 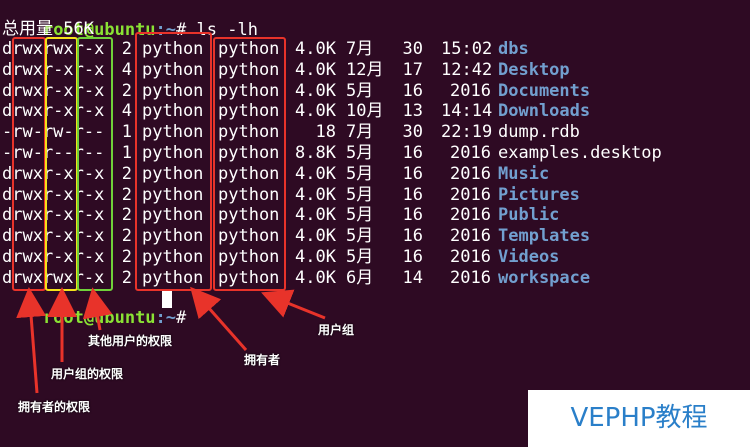 I want to click on arrow-owner, so click(x=219, y=318).